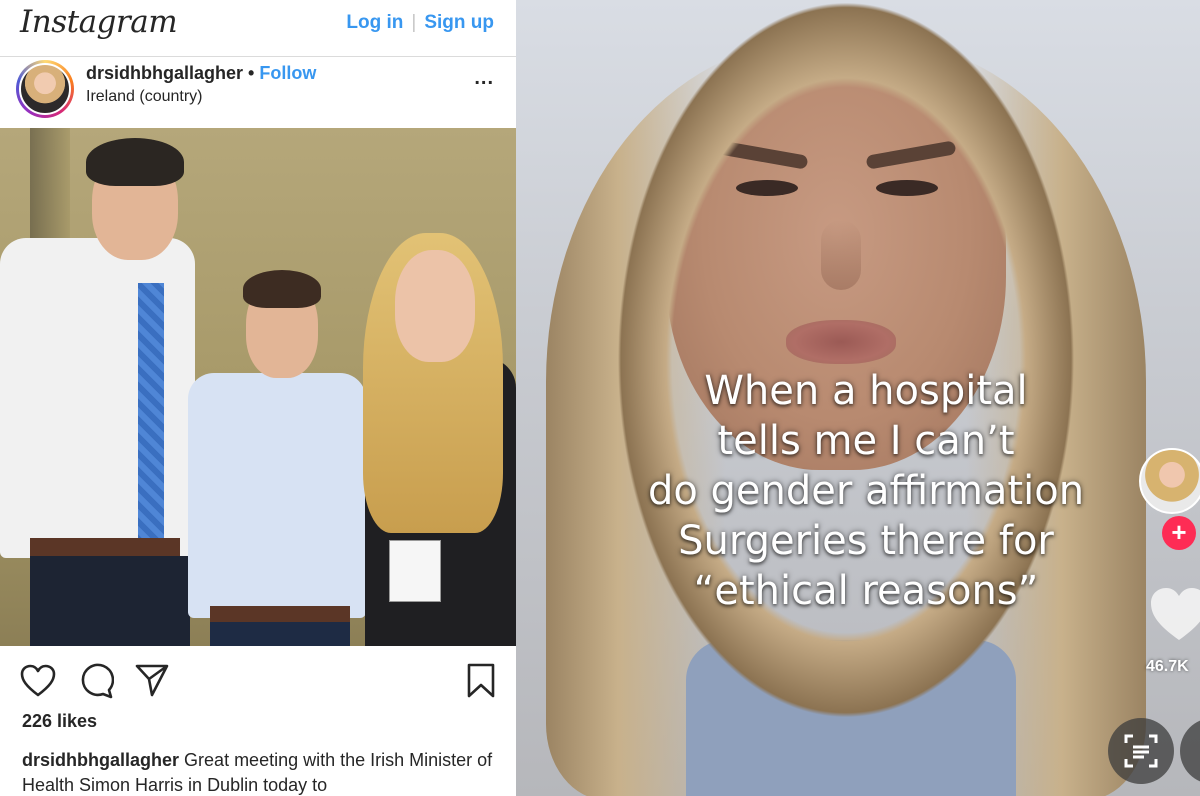 The height and width of the screenshot is (796, 1200). I want to click on author-username: drsidhbhgallagher, so click(164, 73).